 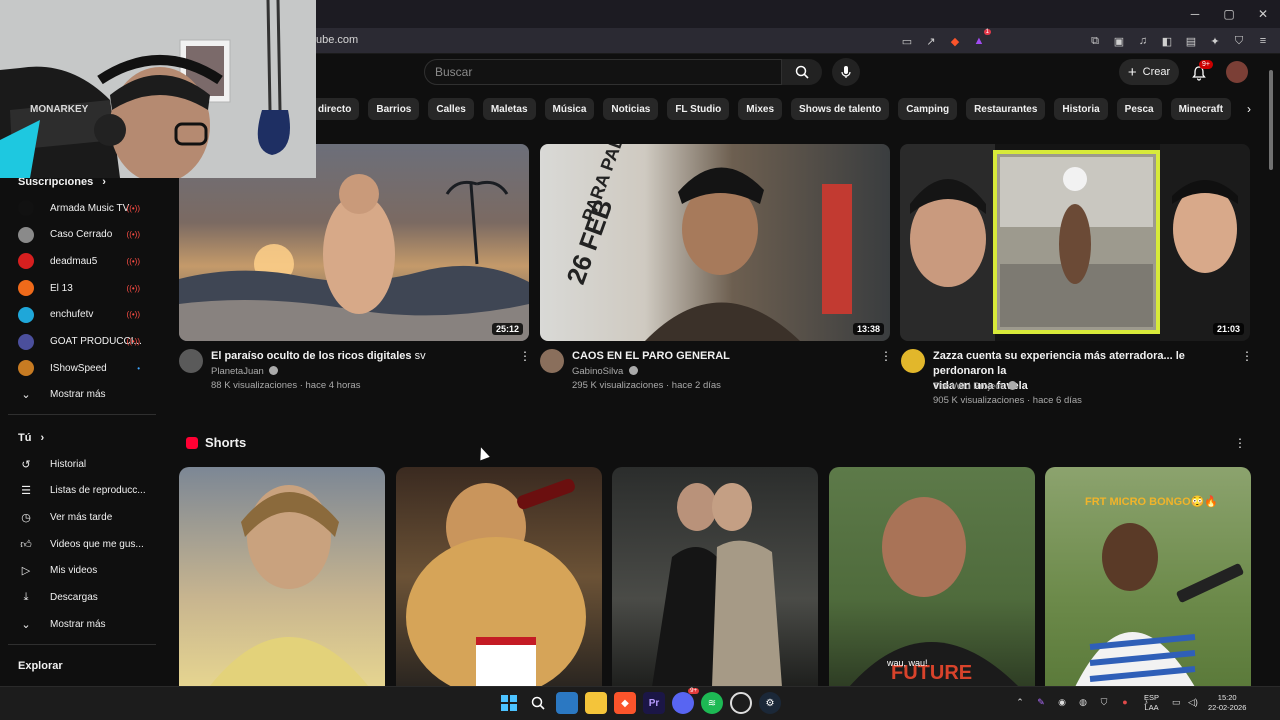 What do you see at coordinates (1041, 702) in the screenshot?
I see `pen-icon: ✎` at bounding box center [1041, 702].